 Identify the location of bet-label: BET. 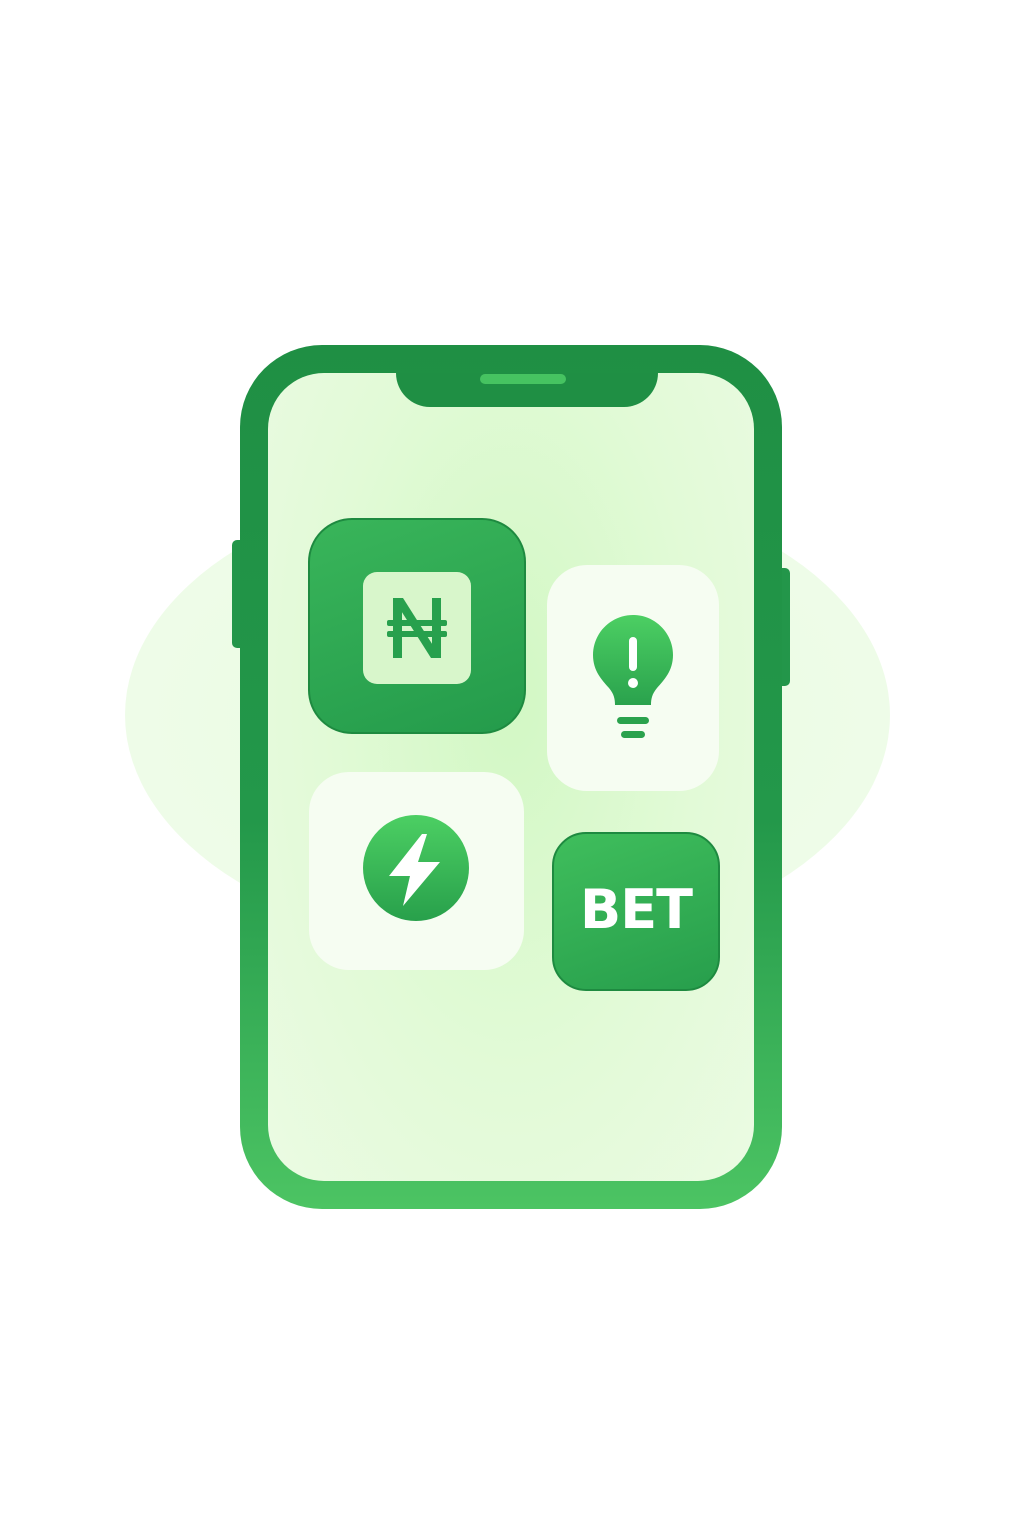
(636, 909).